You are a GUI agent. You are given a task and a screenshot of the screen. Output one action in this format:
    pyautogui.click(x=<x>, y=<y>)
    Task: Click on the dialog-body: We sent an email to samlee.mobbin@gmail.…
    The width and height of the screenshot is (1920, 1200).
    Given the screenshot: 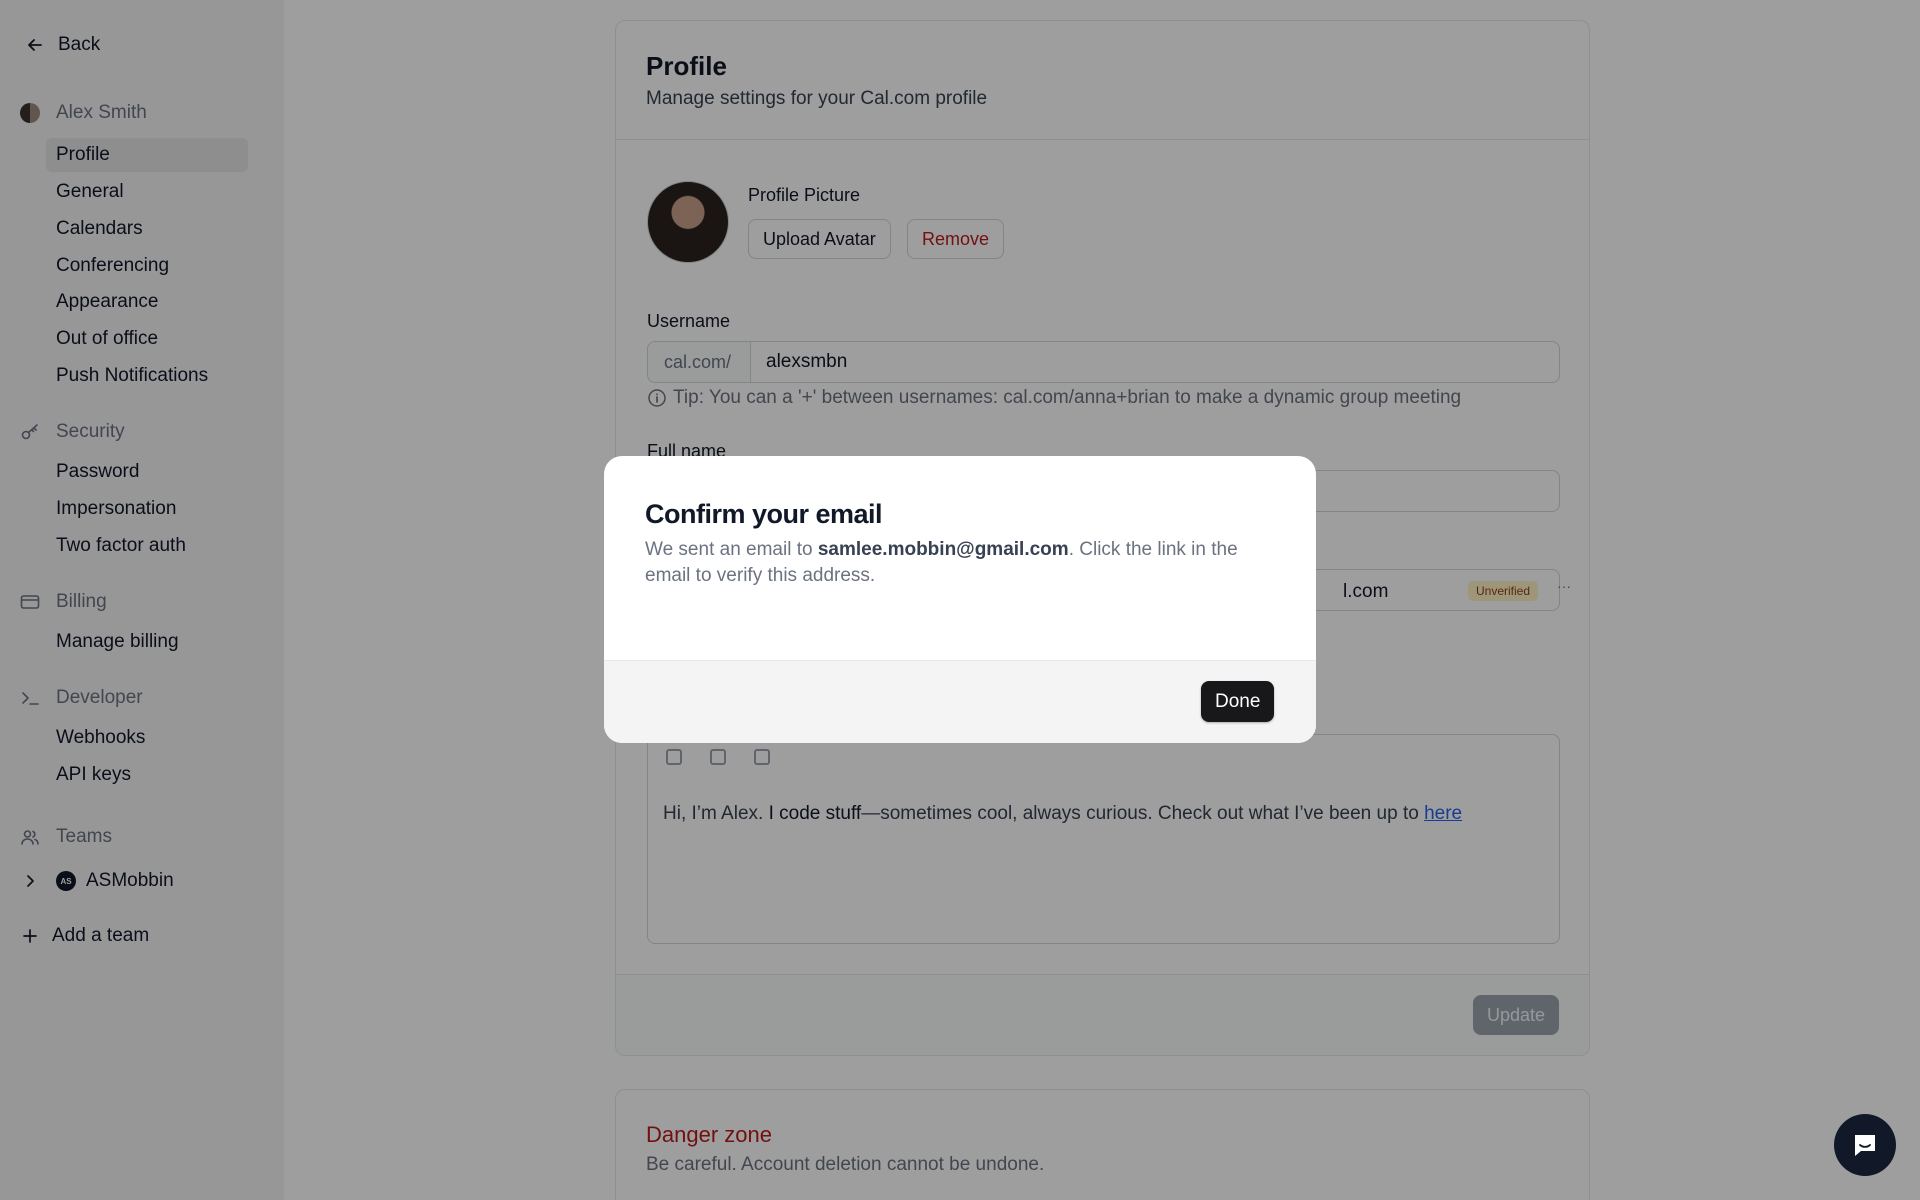 What is the action you would take?
    pyautogui.click(x=941, y=562)
    